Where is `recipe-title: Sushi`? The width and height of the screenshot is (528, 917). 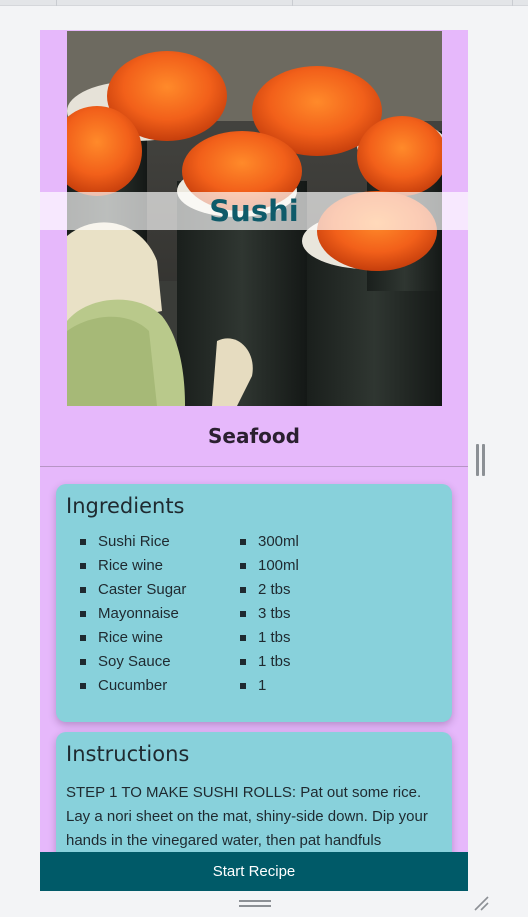
recipe-title: Sushi is located at coordinates (254, 211).